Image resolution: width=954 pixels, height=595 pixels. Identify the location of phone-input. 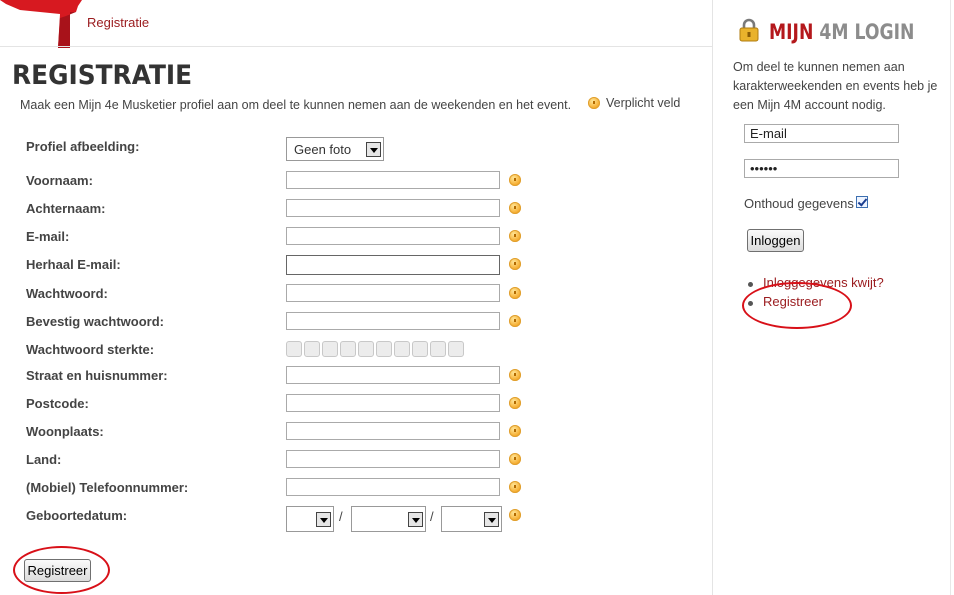
(393, 487).